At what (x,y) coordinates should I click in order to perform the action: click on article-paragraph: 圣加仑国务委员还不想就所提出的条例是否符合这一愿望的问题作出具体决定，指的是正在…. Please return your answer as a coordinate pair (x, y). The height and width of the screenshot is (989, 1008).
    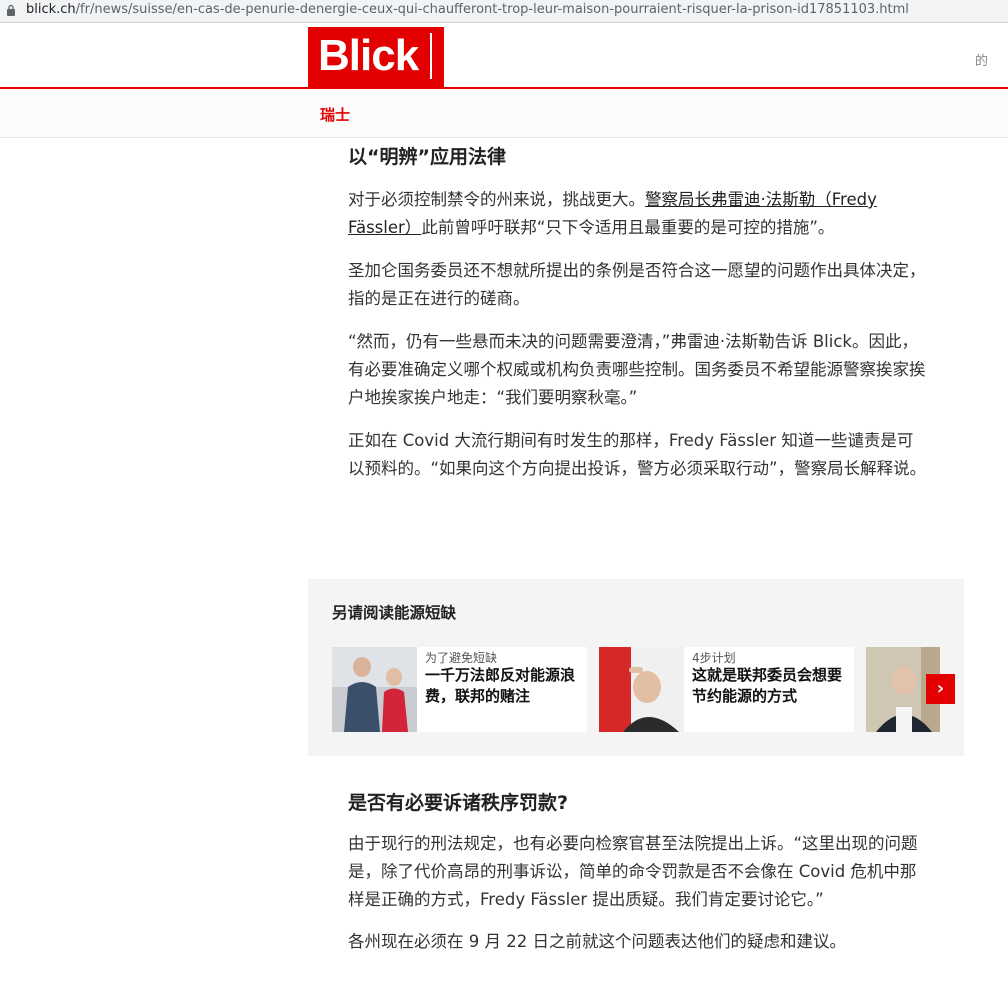
    Looking at the image, I should click on (637, 284).